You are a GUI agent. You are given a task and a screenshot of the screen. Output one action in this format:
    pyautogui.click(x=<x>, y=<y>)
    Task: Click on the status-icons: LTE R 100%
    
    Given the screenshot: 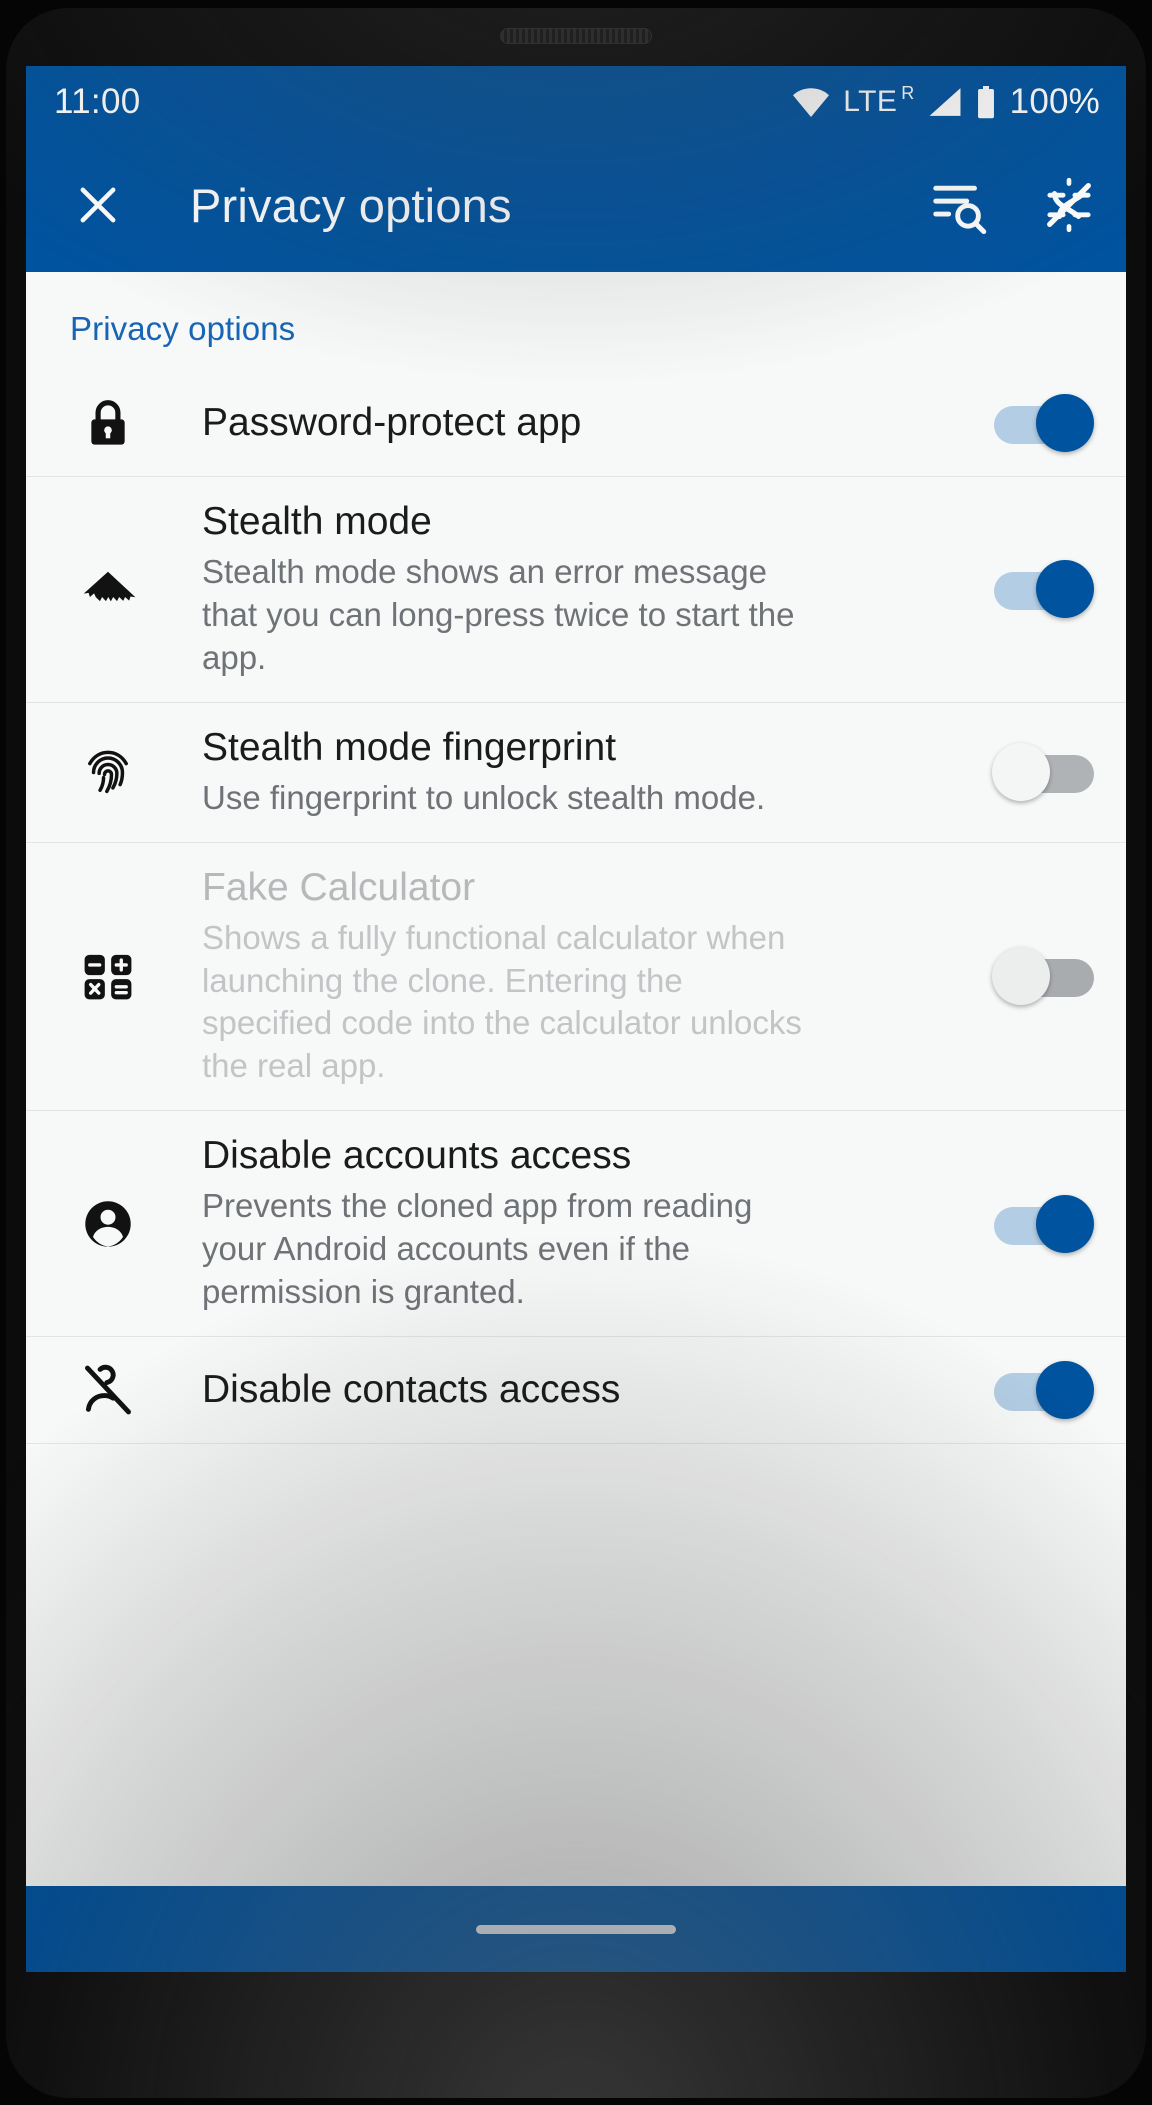 What is the action you would take?
    pyautogui.click(x=946, y=102)
    